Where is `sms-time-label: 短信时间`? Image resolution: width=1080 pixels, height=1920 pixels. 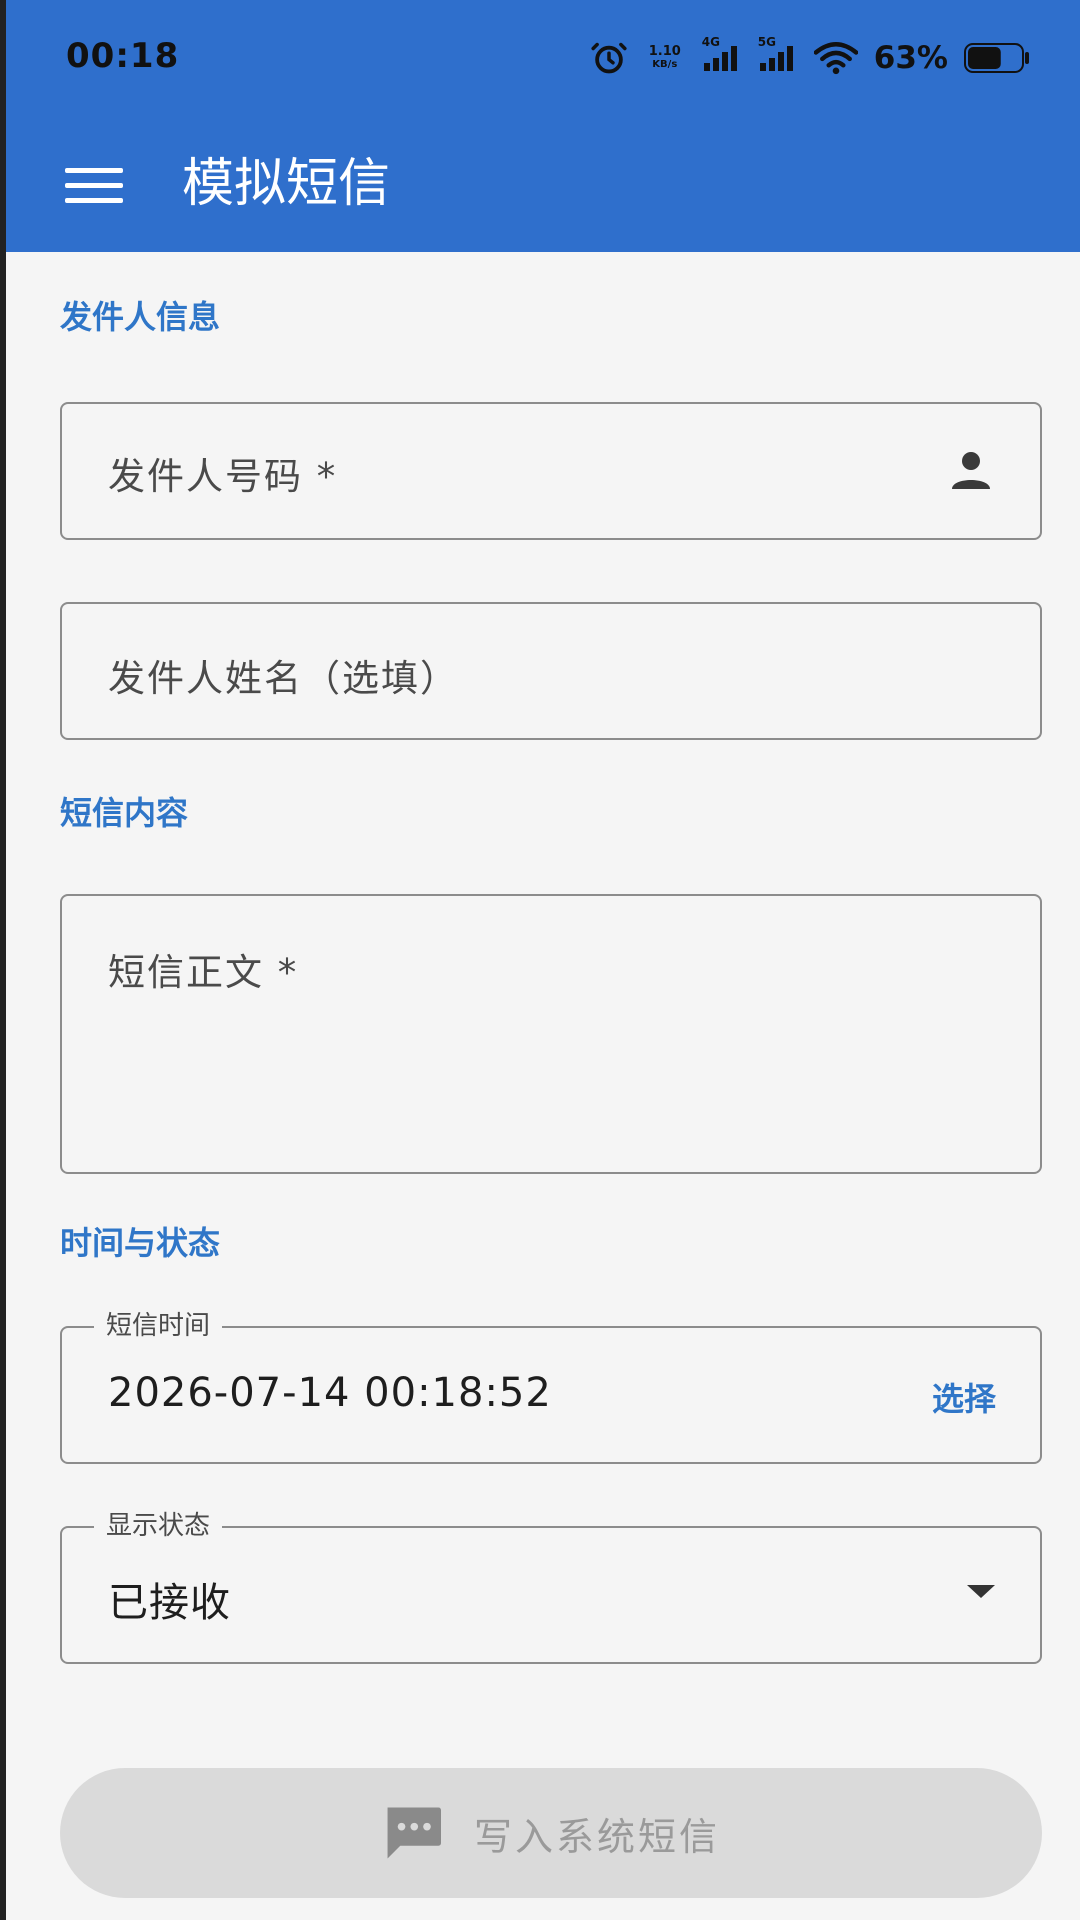
sms-time-label: 短信时间 is located at coordinates (158, 1326).